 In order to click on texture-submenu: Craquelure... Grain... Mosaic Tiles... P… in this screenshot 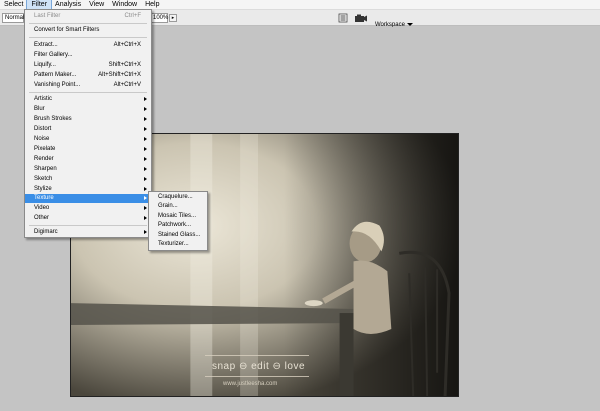, I will do `click(178, 221)`.